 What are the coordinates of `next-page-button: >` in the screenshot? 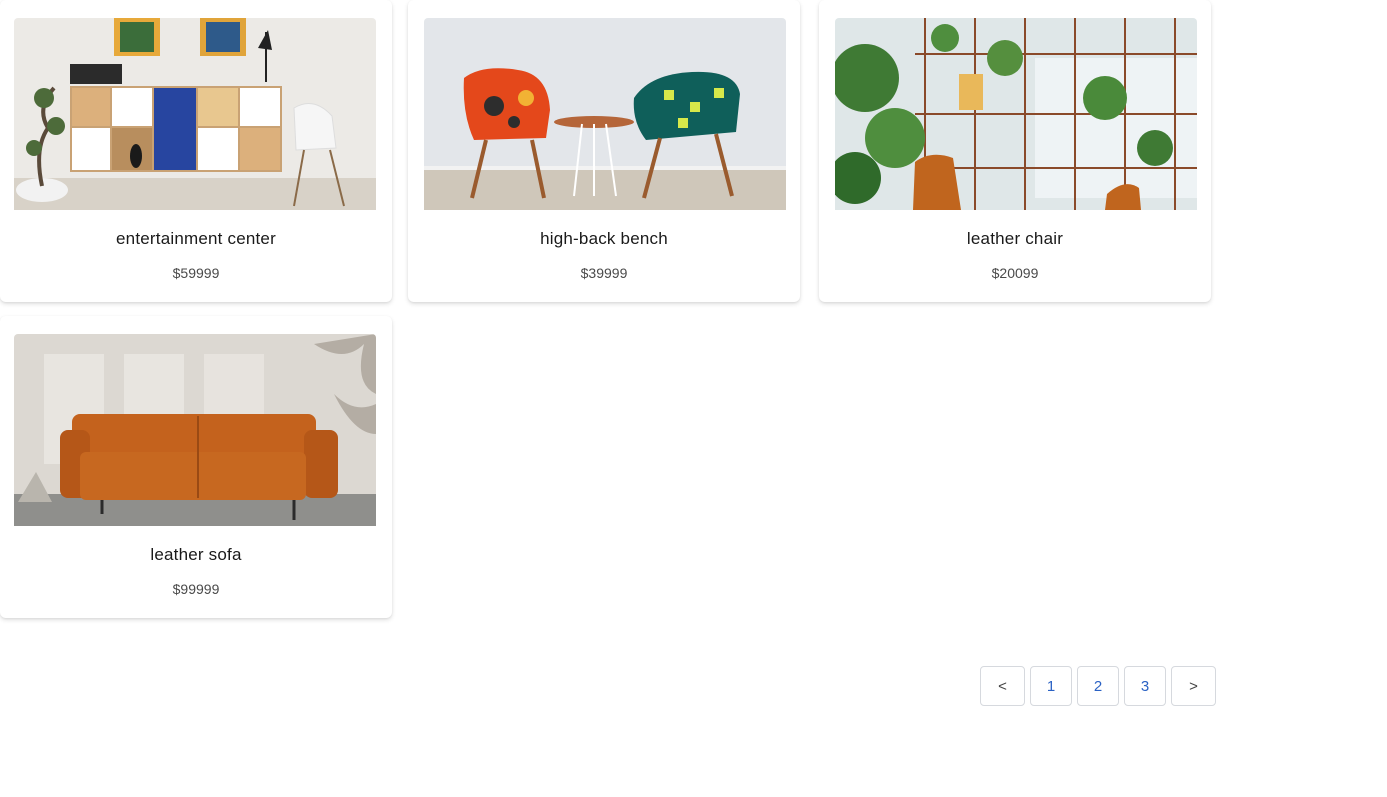 It's located at (1193, 686).